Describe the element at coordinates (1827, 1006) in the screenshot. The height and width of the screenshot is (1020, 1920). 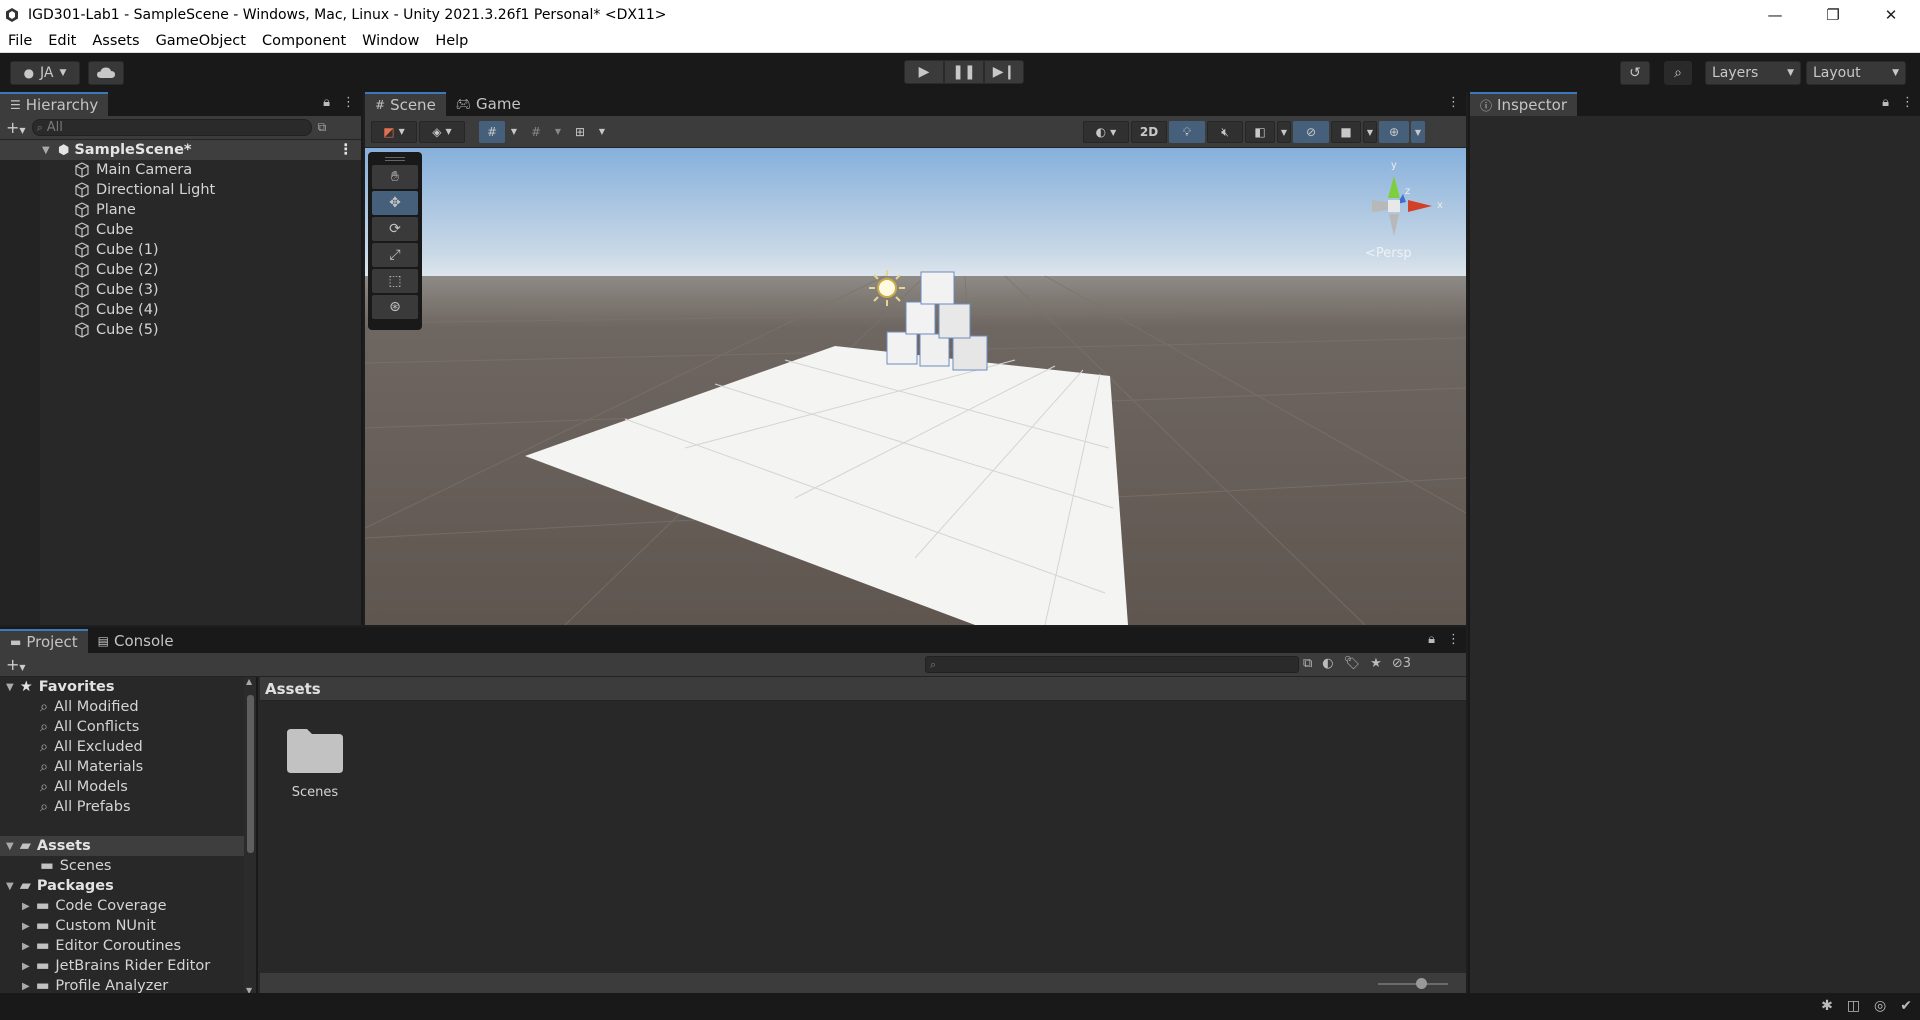
I see `debug-icon: ✱` at that location.